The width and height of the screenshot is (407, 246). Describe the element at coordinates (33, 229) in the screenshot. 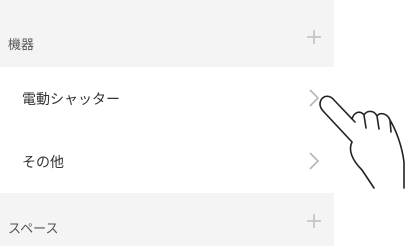

I see `section-title-spaces: スペース` at that location.